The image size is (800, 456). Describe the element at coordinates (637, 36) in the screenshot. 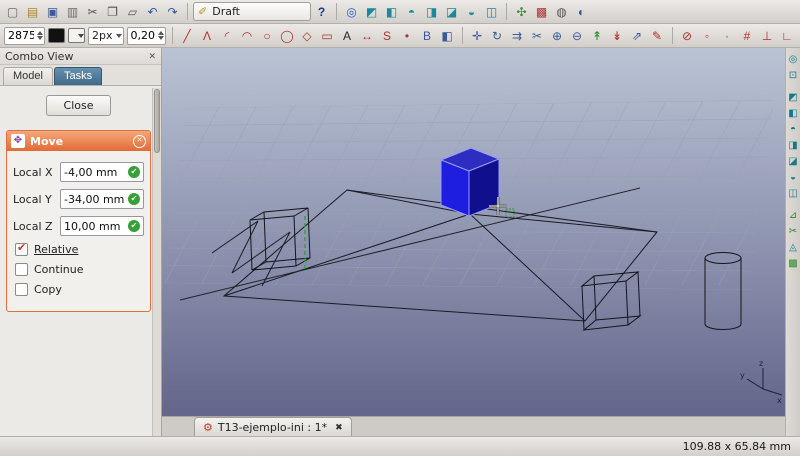

I see `scale-tool-icon: ⇗` at that location.